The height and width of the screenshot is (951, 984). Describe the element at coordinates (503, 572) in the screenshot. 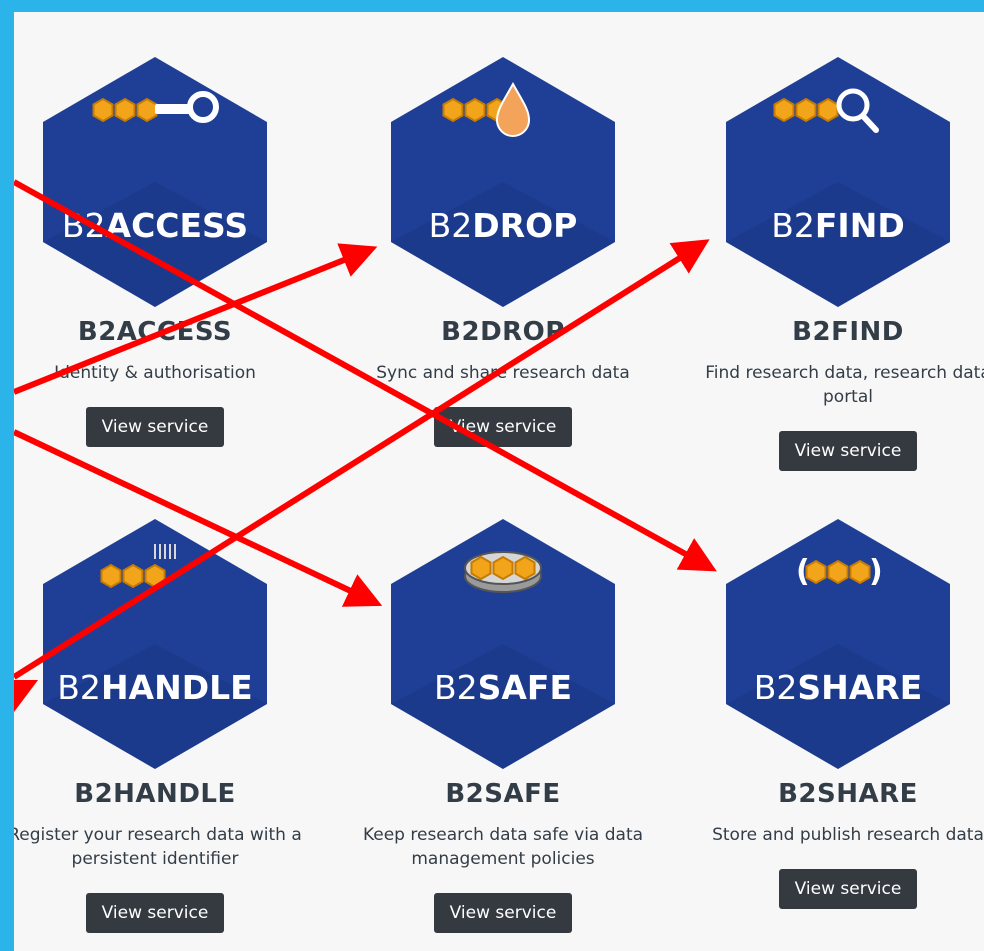

I see `safe-disk-icon` at that location.